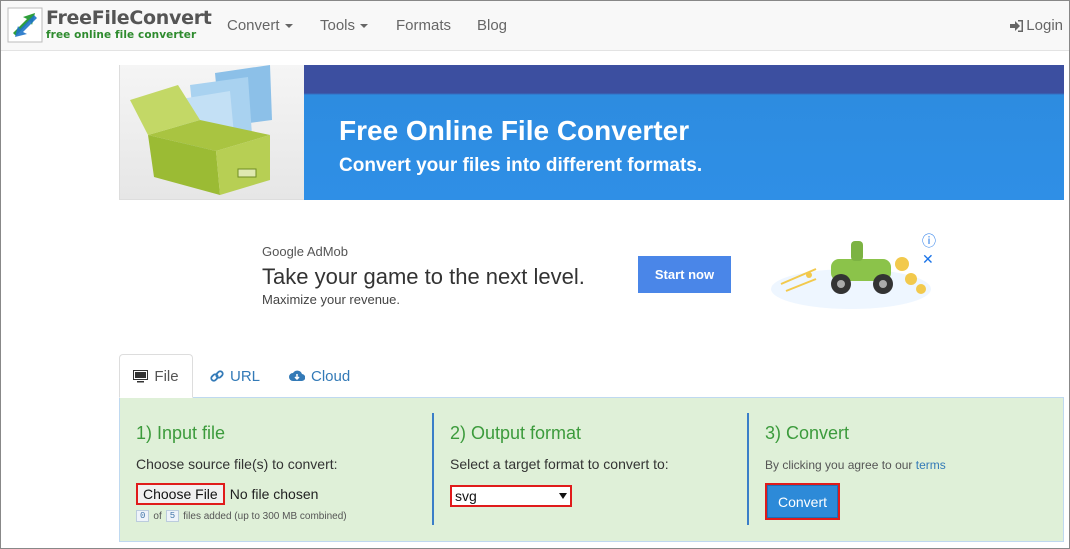 The width and height of the screenshot is (1070, 549). I want to click on no-file-status: No file chosen, so click(274, 494).